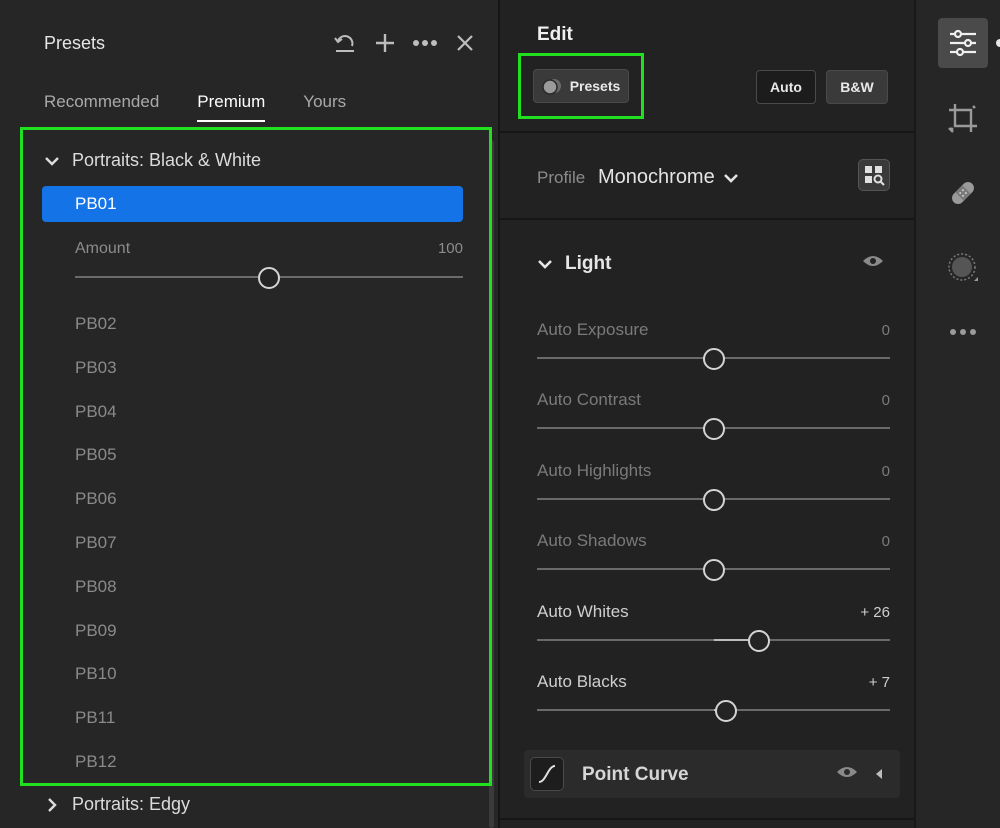 This screenshot has height=828, width=1000. I want to click on active-tool-indicator, so click(998, 43).